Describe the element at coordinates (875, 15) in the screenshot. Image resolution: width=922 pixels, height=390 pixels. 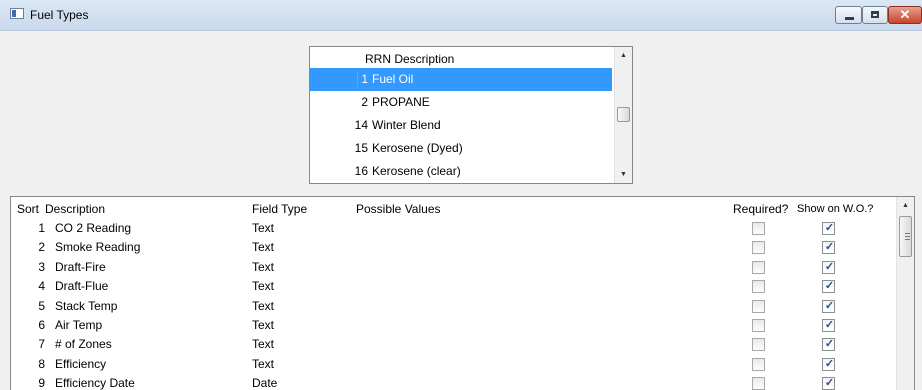
I see `maximize-button` at that location.